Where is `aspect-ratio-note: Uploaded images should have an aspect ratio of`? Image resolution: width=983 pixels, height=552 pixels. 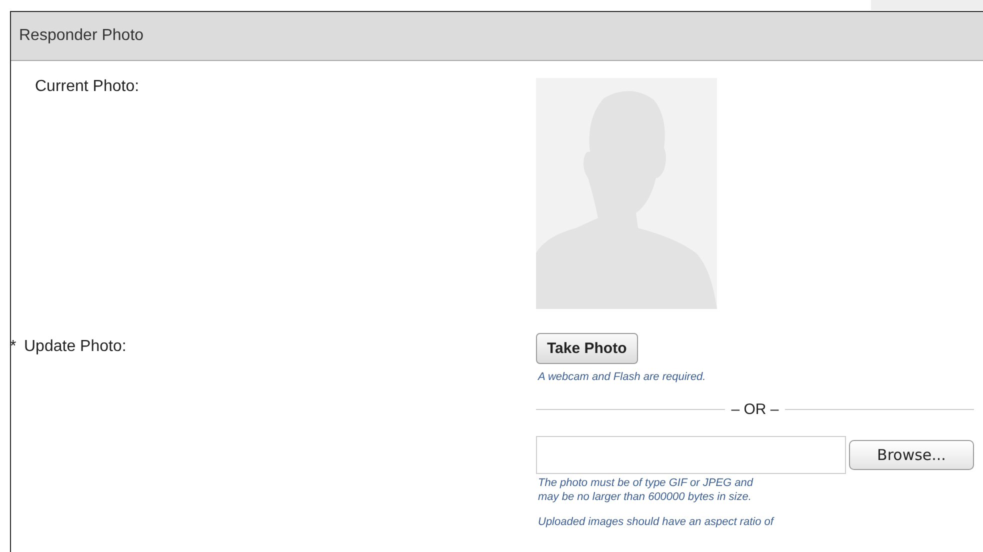 aspect-ratio-note: Uploaded images should have an aspect ratio of is located at coordinates (655, 522).